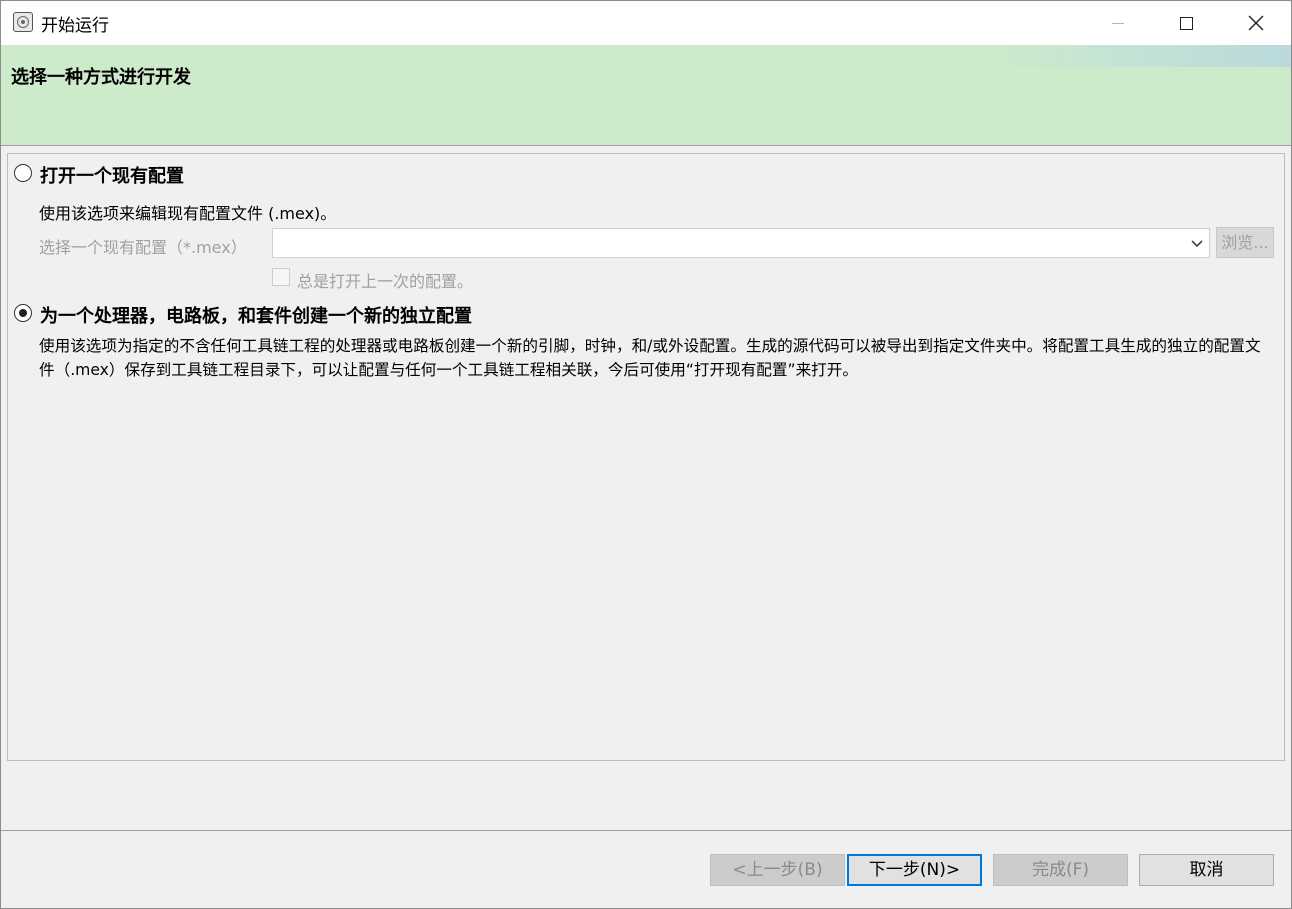  What do you see at coordinates (914, 870) in the screenshot?
I see `next-button: 下一步(N)>` at bounding box center [914, 870].